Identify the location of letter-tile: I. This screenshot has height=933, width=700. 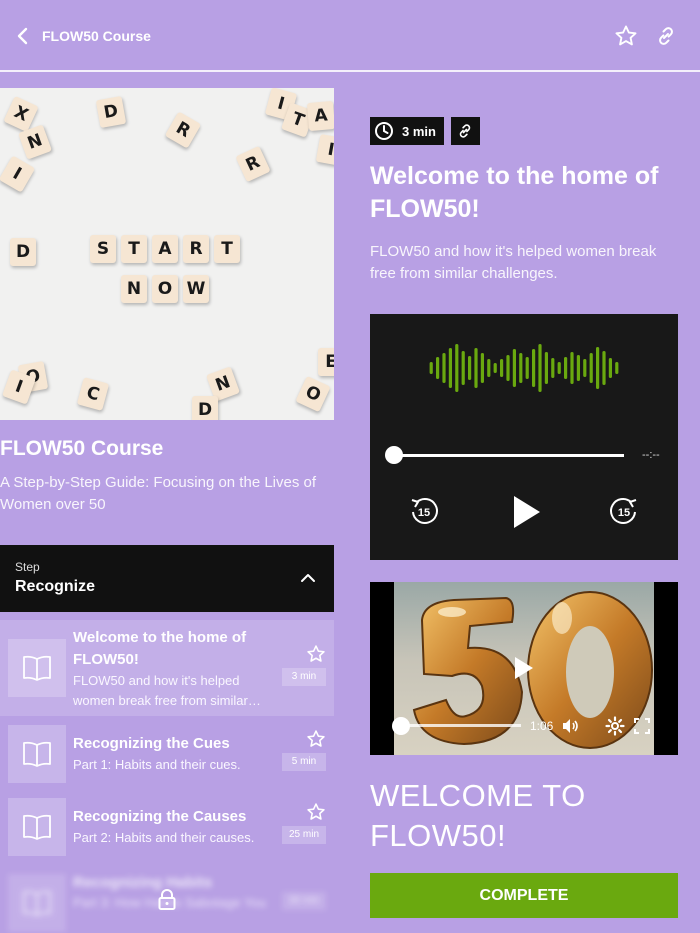
(18, 174).